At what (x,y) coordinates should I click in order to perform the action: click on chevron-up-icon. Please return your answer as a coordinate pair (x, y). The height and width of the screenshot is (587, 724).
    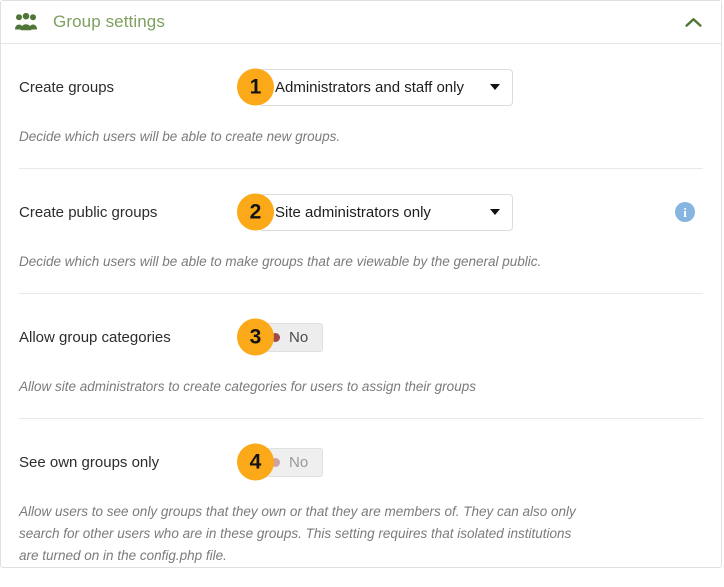
    Looking at the image, I should click on (693, 22).